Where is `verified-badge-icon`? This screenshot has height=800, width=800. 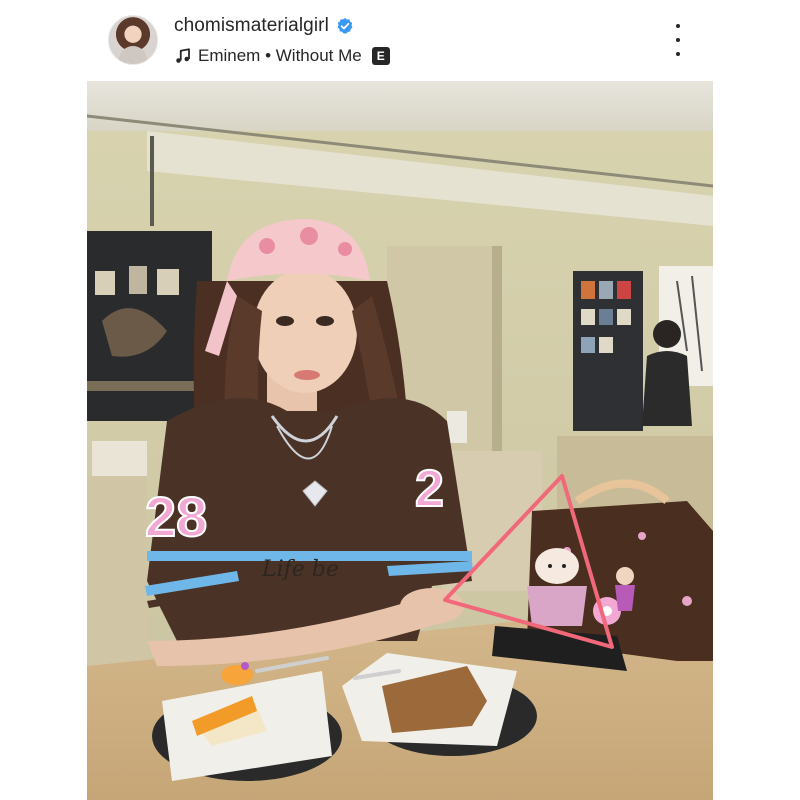 verified-badge-icon is located at coordinates (345, 26).